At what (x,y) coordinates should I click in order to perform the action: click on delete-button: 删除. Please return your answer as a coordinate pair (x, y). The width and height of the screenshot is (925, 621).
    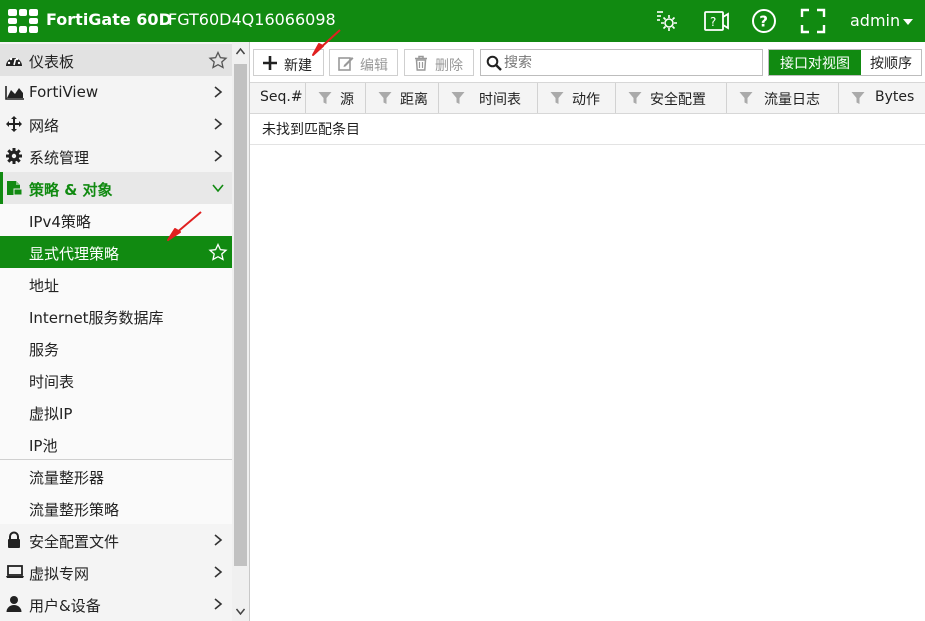
    Looking at the image, I should click on (439, 62).